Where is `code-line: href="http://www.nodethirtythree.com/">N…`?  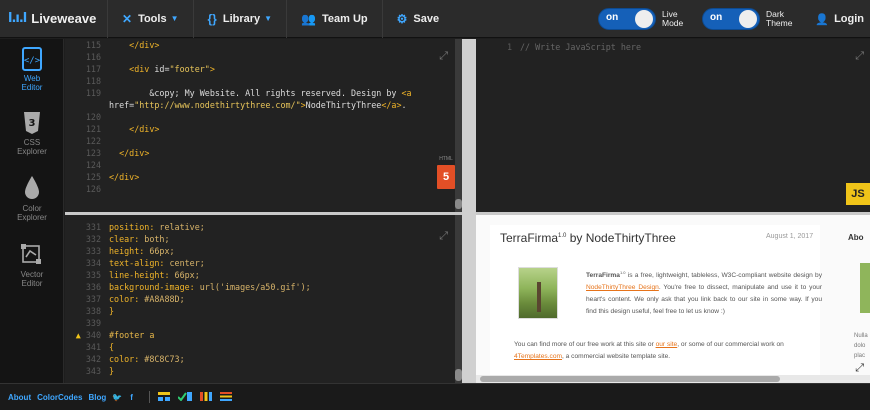
code-line: href="http://www.nodethirtythree.com/">N… is located at coordinates (263, 105).